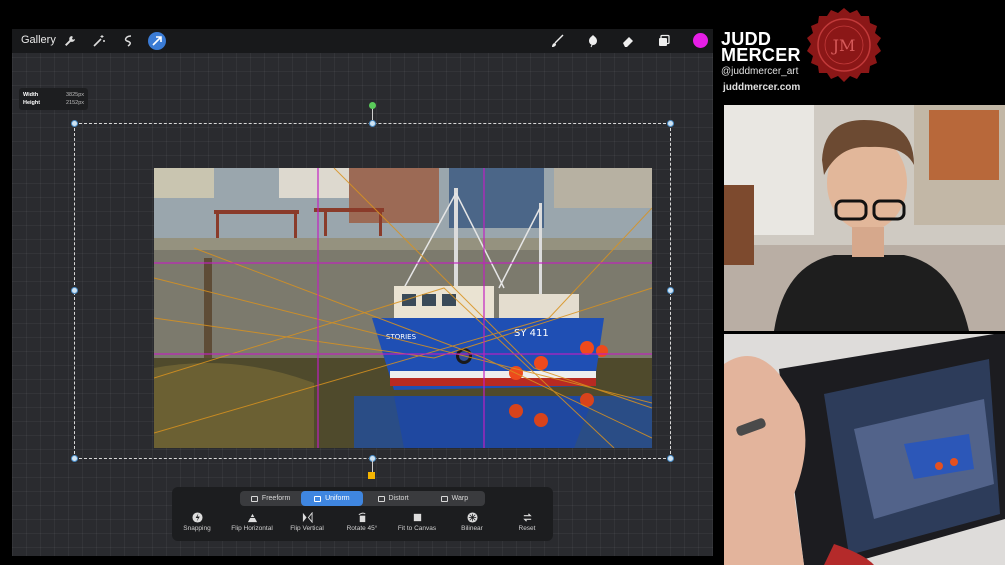 Image resolution: width=1005 pixels, height=565 pixels. Describe the element at coordinates (254, 498) in the screenshot. I see `freeform-icon` at that location.